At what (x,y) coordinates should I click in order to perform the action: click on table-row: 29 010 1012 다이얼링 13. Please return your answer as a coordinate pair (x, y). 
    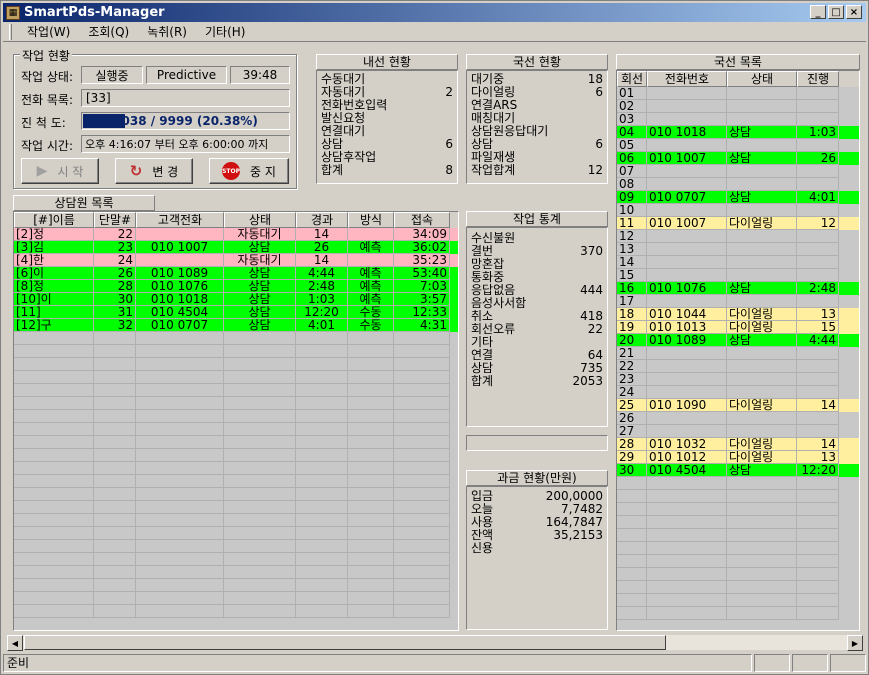
    Looking at the image, I should click on (738, 457).